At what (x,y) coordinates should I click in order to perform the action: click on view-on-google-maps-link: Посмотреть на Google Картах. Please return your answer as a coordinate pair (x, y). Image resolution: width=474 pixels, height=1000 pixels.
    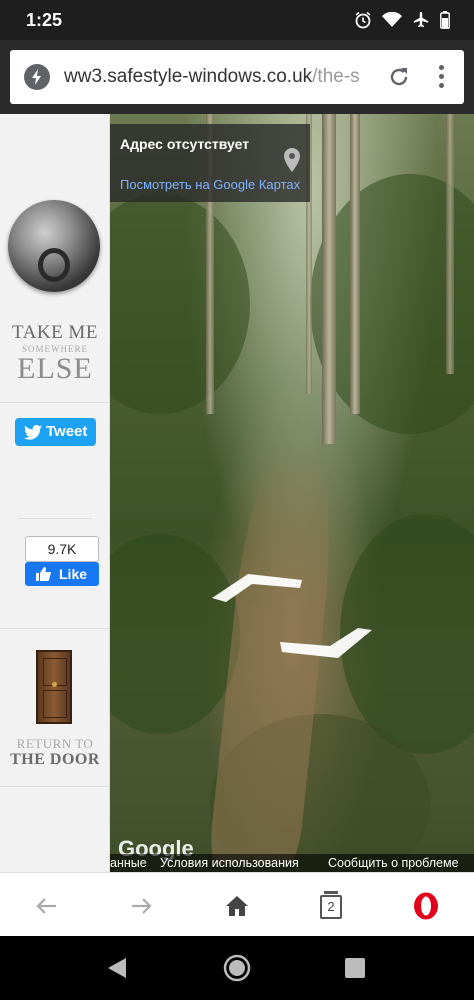
    Looking at the image, I should click on (215, 193).